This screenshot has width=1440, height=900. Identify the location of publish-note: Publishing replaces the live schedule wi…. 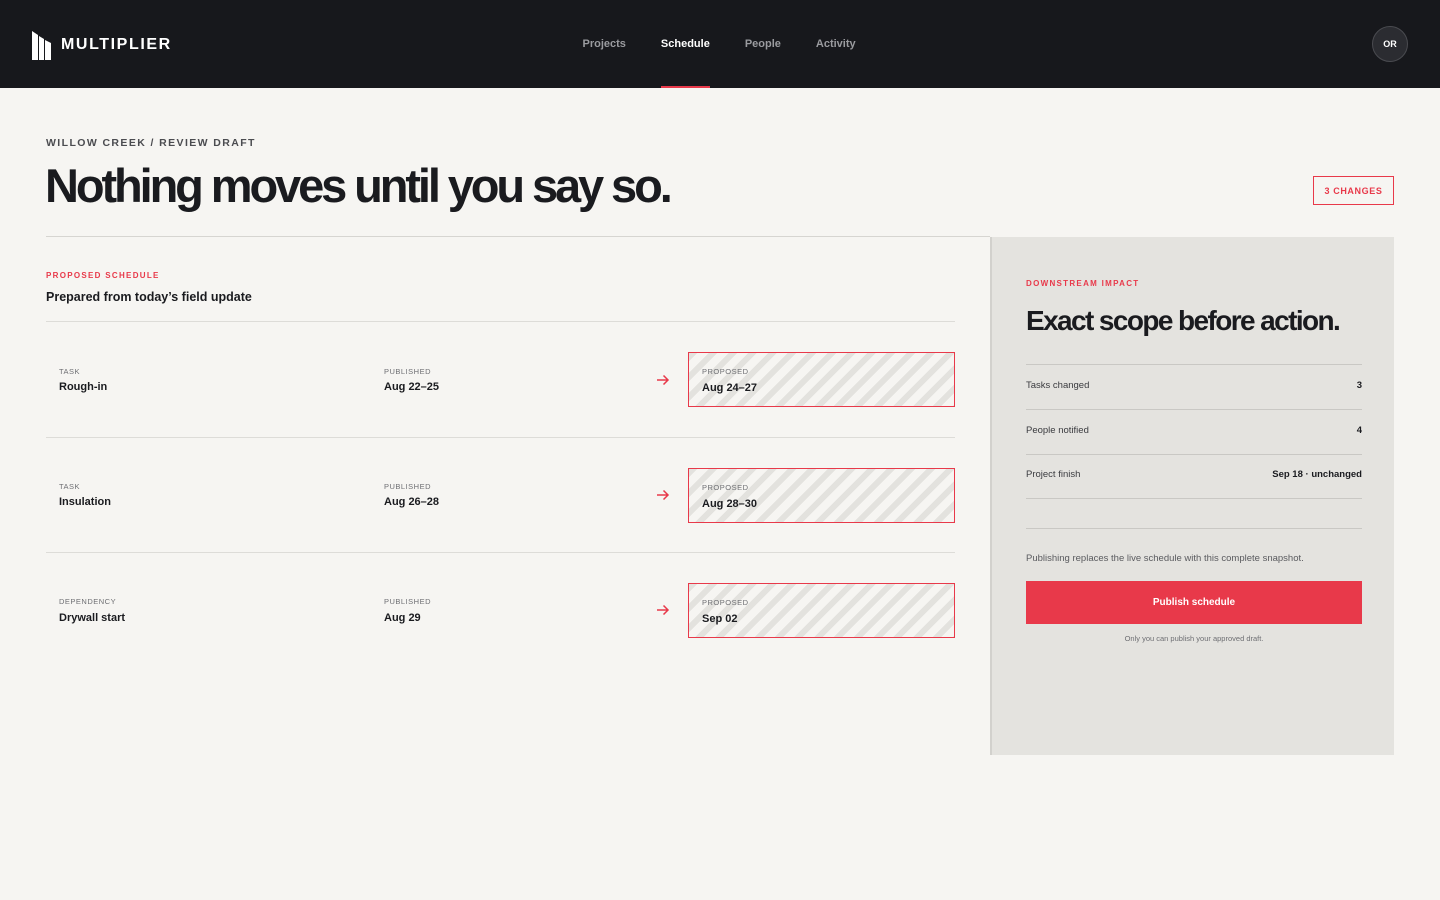
(1165, 558).